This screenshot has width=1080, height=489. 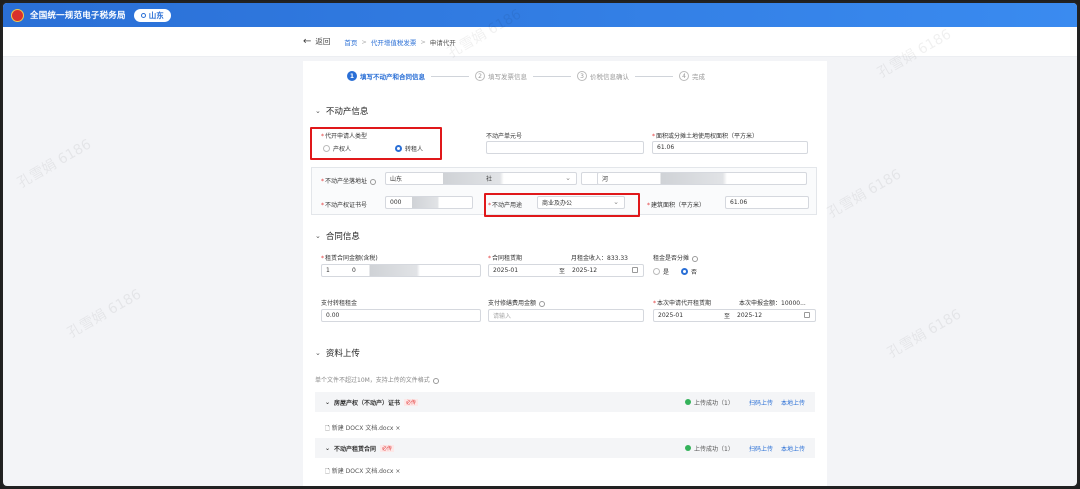 I want to click on section-title: 不动产信息, so click(x=347, y=112).